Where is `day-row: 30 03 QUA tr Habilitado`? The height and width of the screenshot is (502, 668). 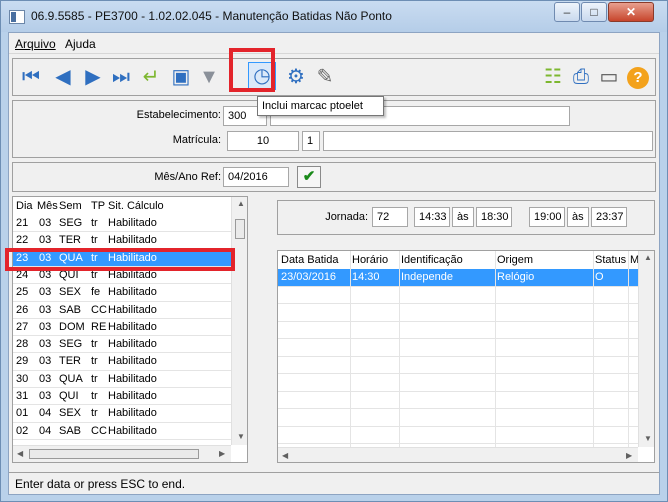 day-row: 30 03 QUA tr Habilitado is located at coordinates (122, 379).